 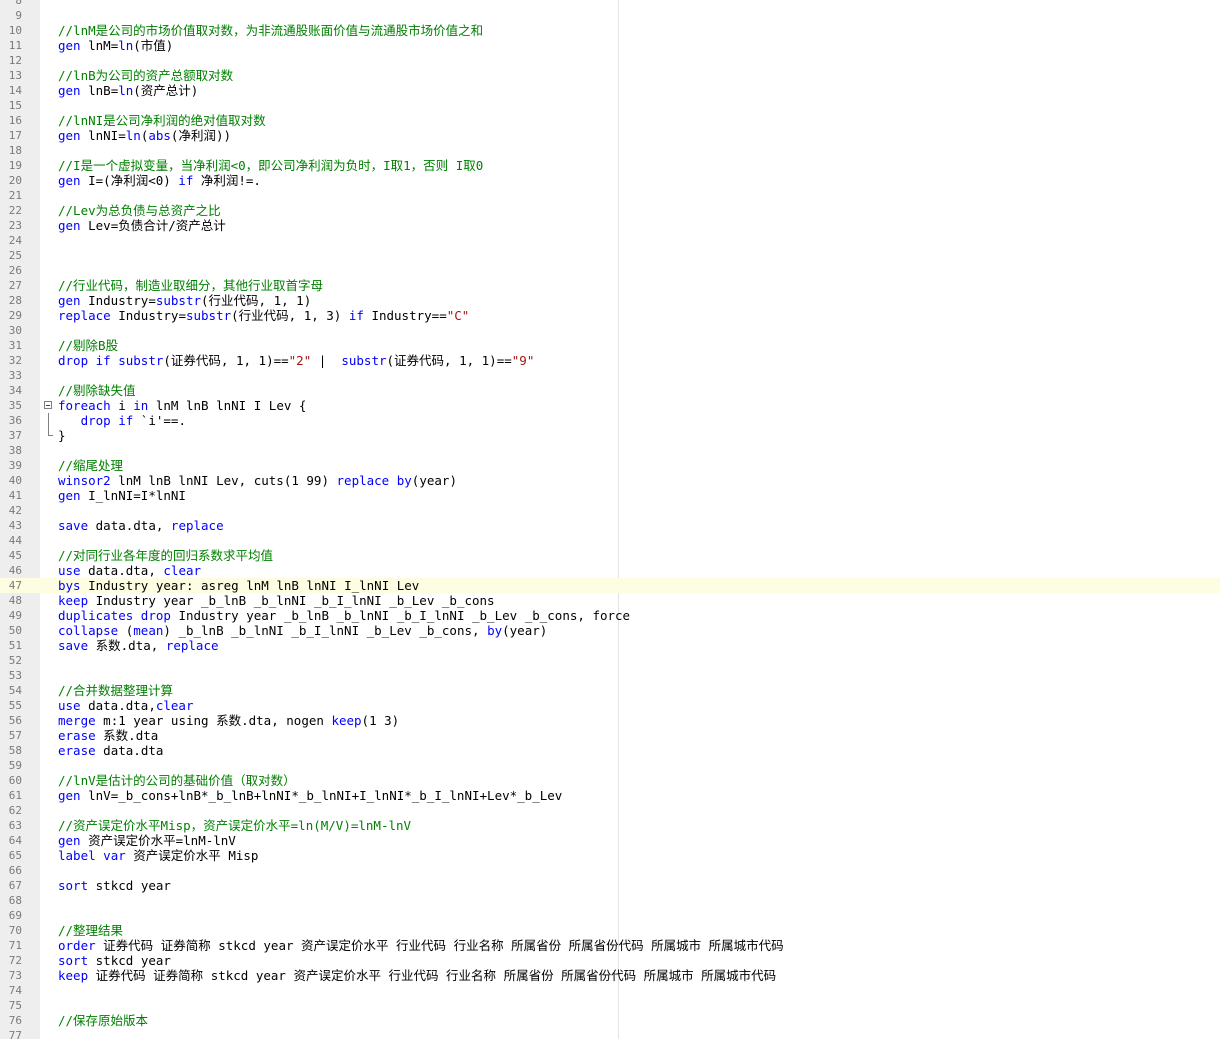 What do you see at coordinates (610, 135) in the screenshot?
I see `code-line: 17 gen lnNI=ln(abs(净利润))` at bounding box center [610, 135].